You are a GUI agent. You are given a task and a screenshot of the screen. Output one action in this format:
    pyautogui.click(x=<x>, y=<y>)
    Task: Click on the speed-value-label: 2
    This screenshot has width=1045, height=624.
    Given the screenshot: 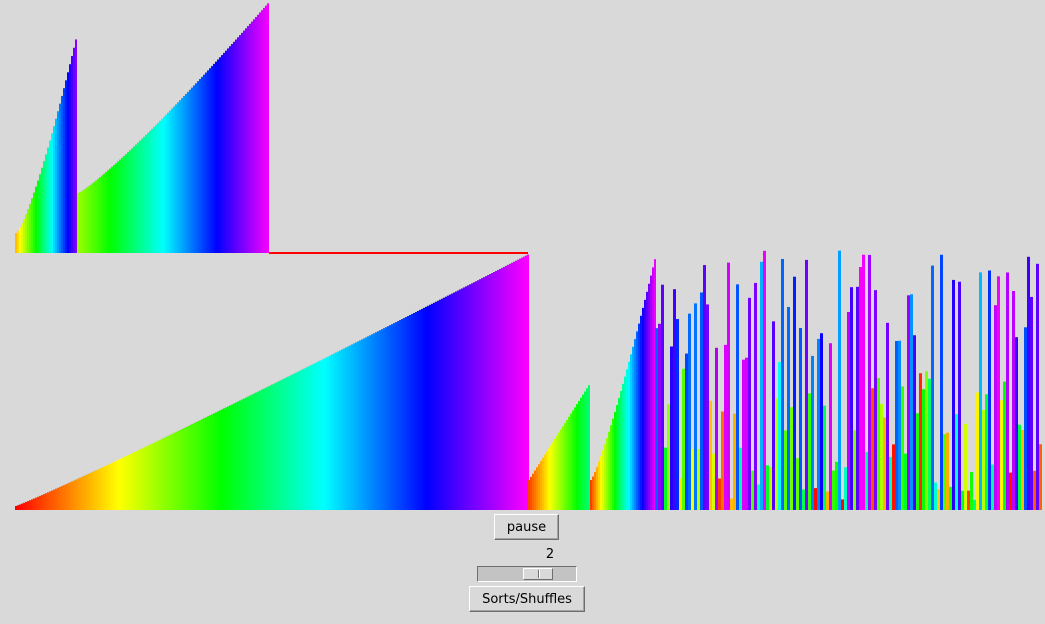 What is the action you would take?
    pyautogui.click(x=550, y=554)
    